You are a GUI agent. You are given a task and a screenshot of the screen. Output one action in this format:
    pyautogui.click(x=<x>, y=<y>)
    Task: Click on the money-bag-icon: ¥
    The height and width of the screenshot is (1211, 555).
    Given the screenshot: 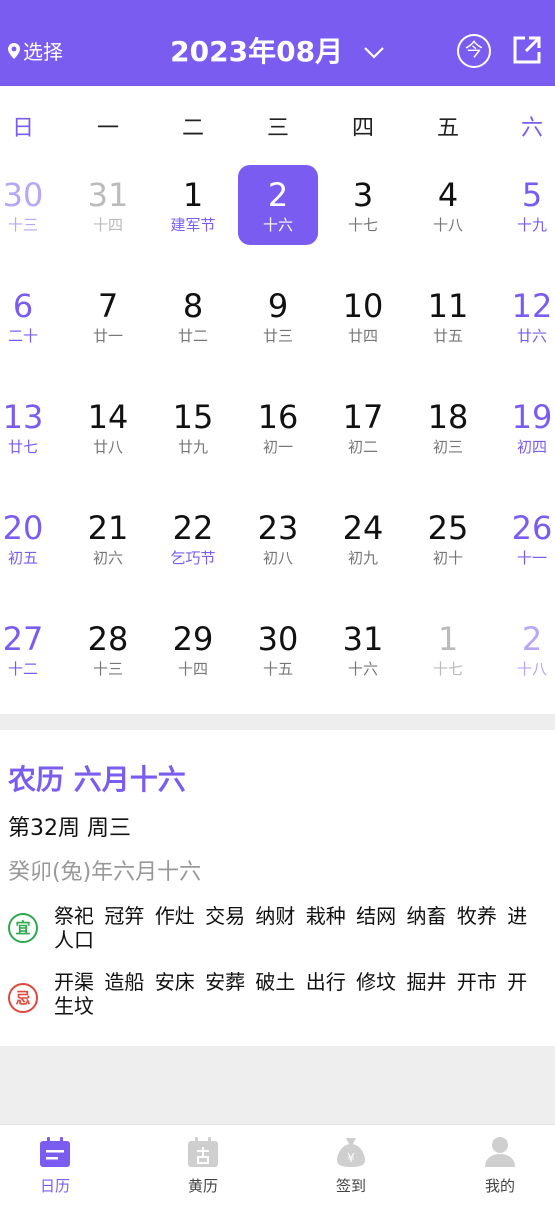 What is the action you would take?
    pyautogui.click(x=351, y=1152)
    